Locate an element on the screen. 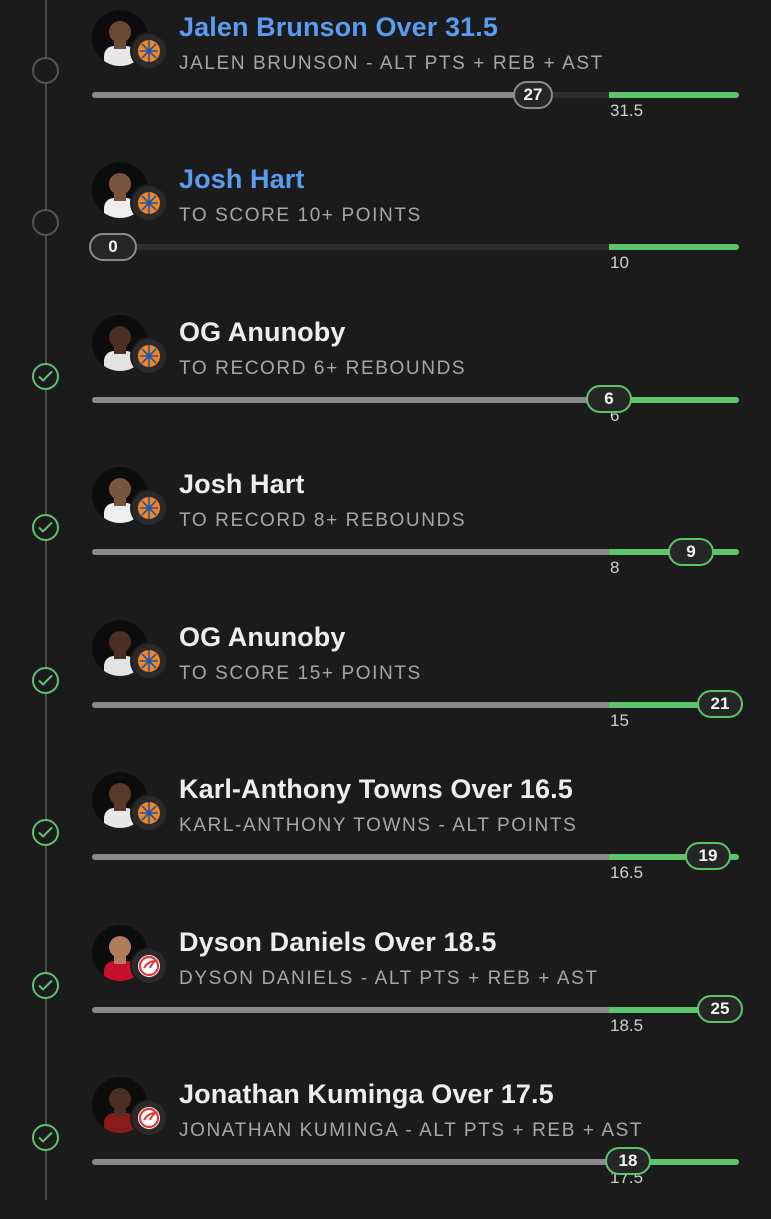 This screenshot has width=771, height=1219. target-label: 10 is located at coordinates (619, 262).